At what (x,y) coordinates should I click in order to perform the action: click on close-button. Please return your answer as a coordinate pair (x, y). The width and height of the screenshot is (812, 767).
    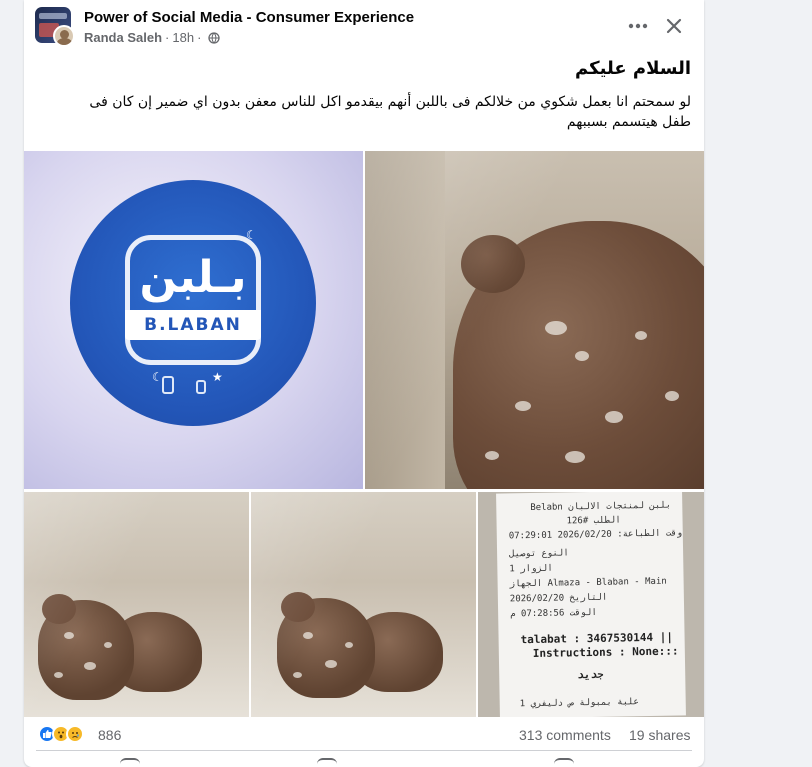
    Looking at the image, I should click on (674, 26).